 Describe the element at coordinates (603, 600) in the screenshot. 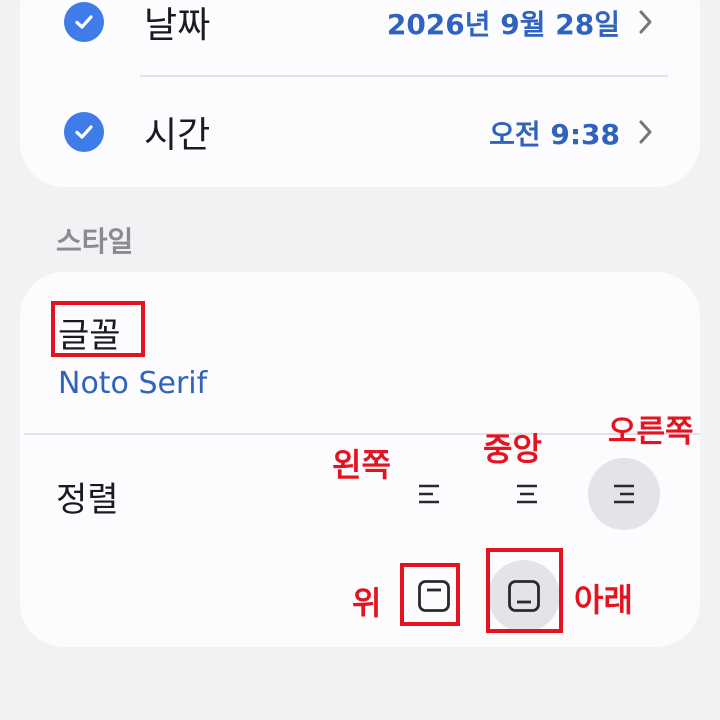

I see `annotation-bottom: 아래` at that location.